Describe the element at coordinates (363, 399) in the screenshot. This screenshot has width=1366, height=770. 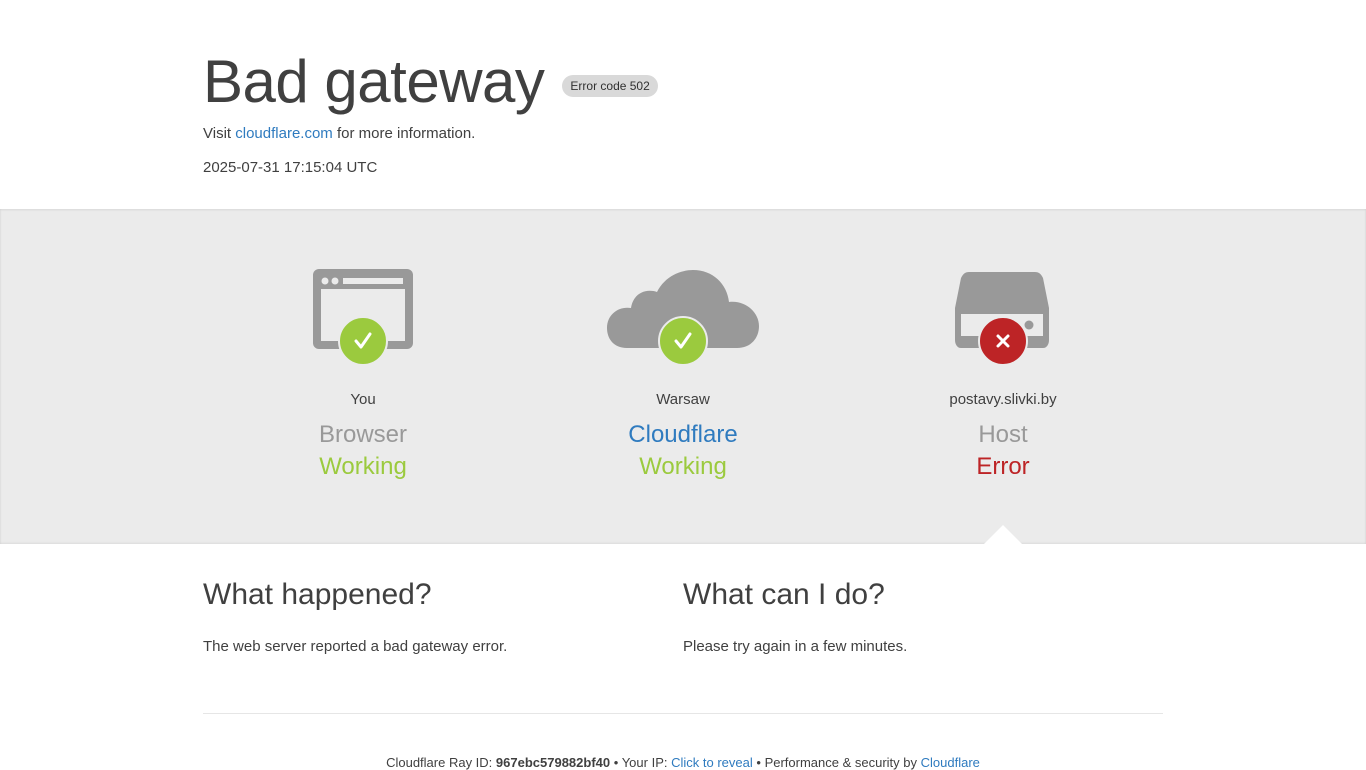
I see `browser-location: You` at that location.